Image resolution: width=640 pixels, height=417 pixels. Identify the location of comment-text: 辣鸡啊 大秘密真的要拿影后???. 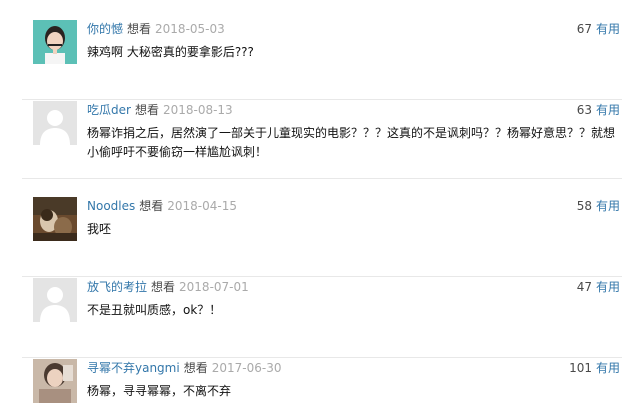
(170, 52).